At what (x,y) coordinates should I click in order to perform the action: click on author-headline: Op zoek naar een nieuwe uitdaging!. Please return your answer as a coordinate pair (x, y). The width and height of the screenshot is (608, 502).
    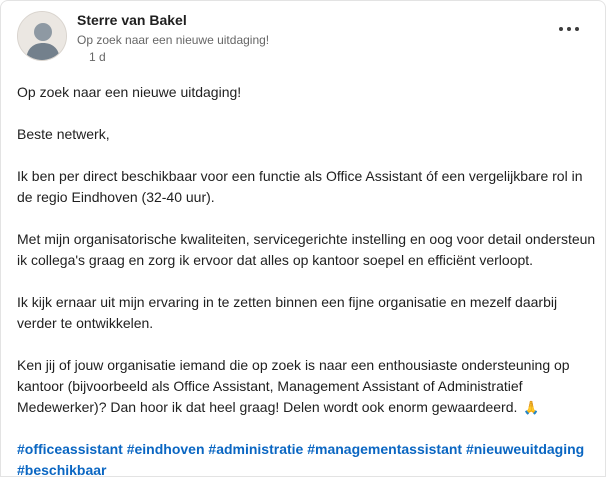
    Looking at the image, I should click on (173, 40).